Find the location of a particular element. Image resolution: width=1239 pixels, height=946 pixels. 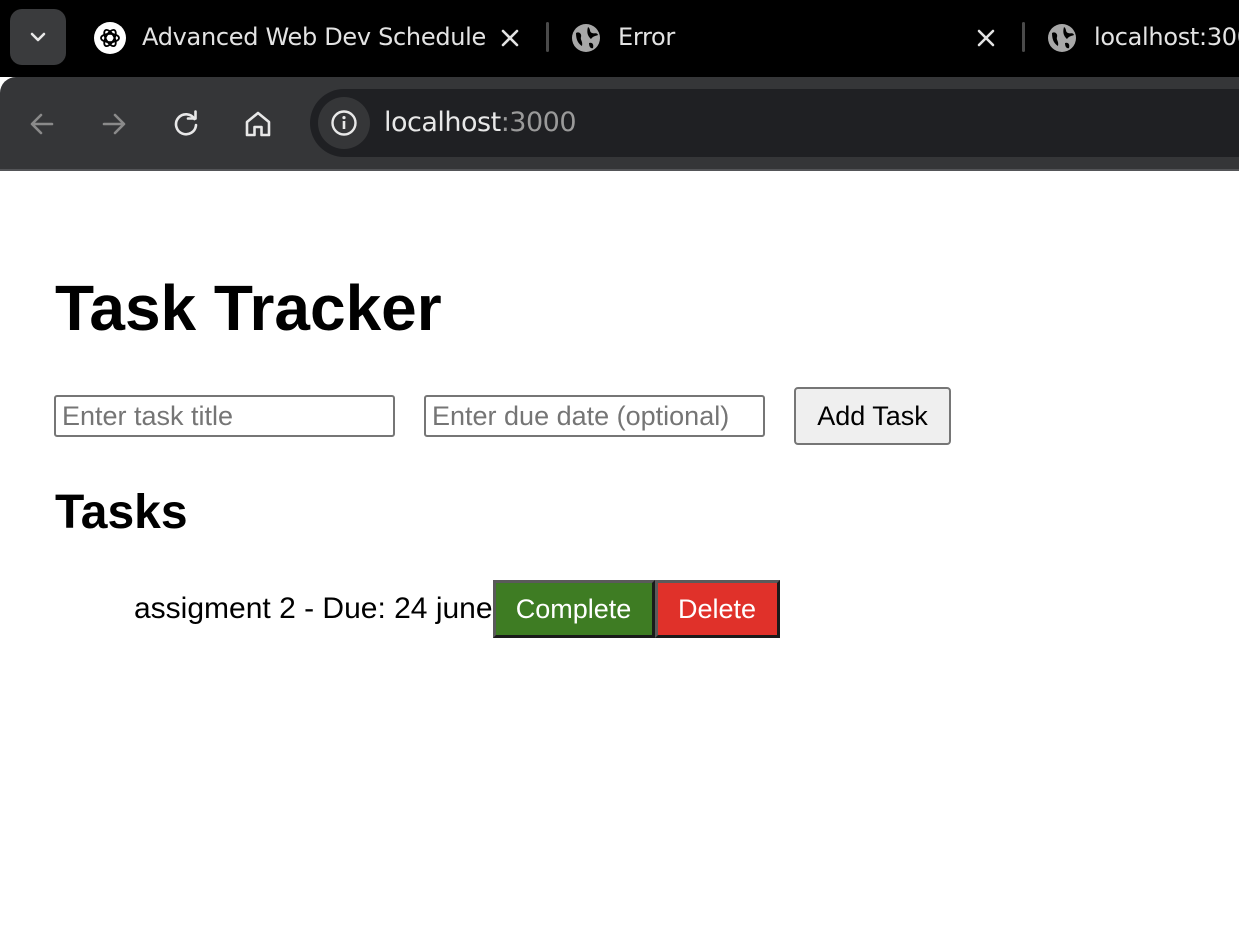

home-icon is located at coordinates (258, 124).